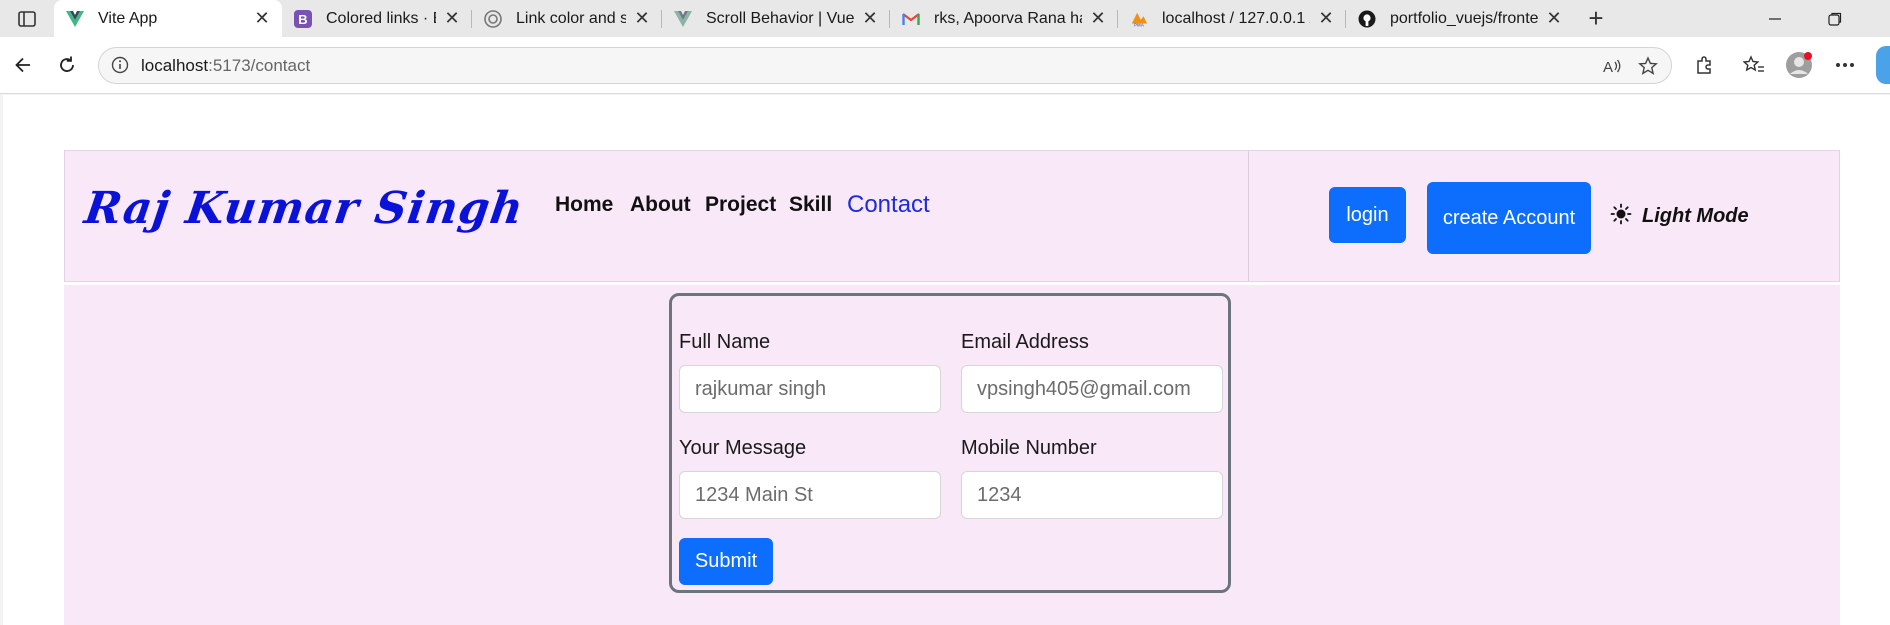 The width and height of the screenshot is (1890, 625). Describe the element at coordinates (1608, 67) in the screenshot. I see `svg-text: A` at that location.